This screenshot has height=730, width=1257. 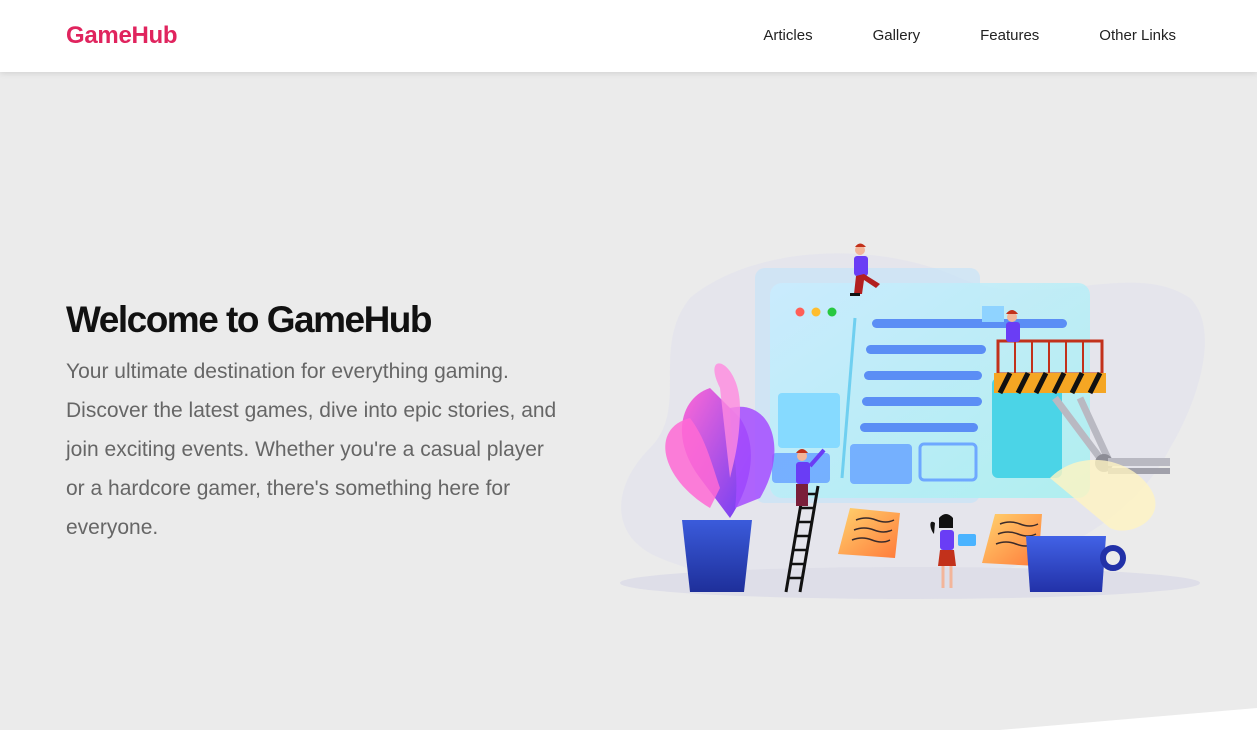 I want to click on brand-logo: GameHub, so click(x=122, y=36).